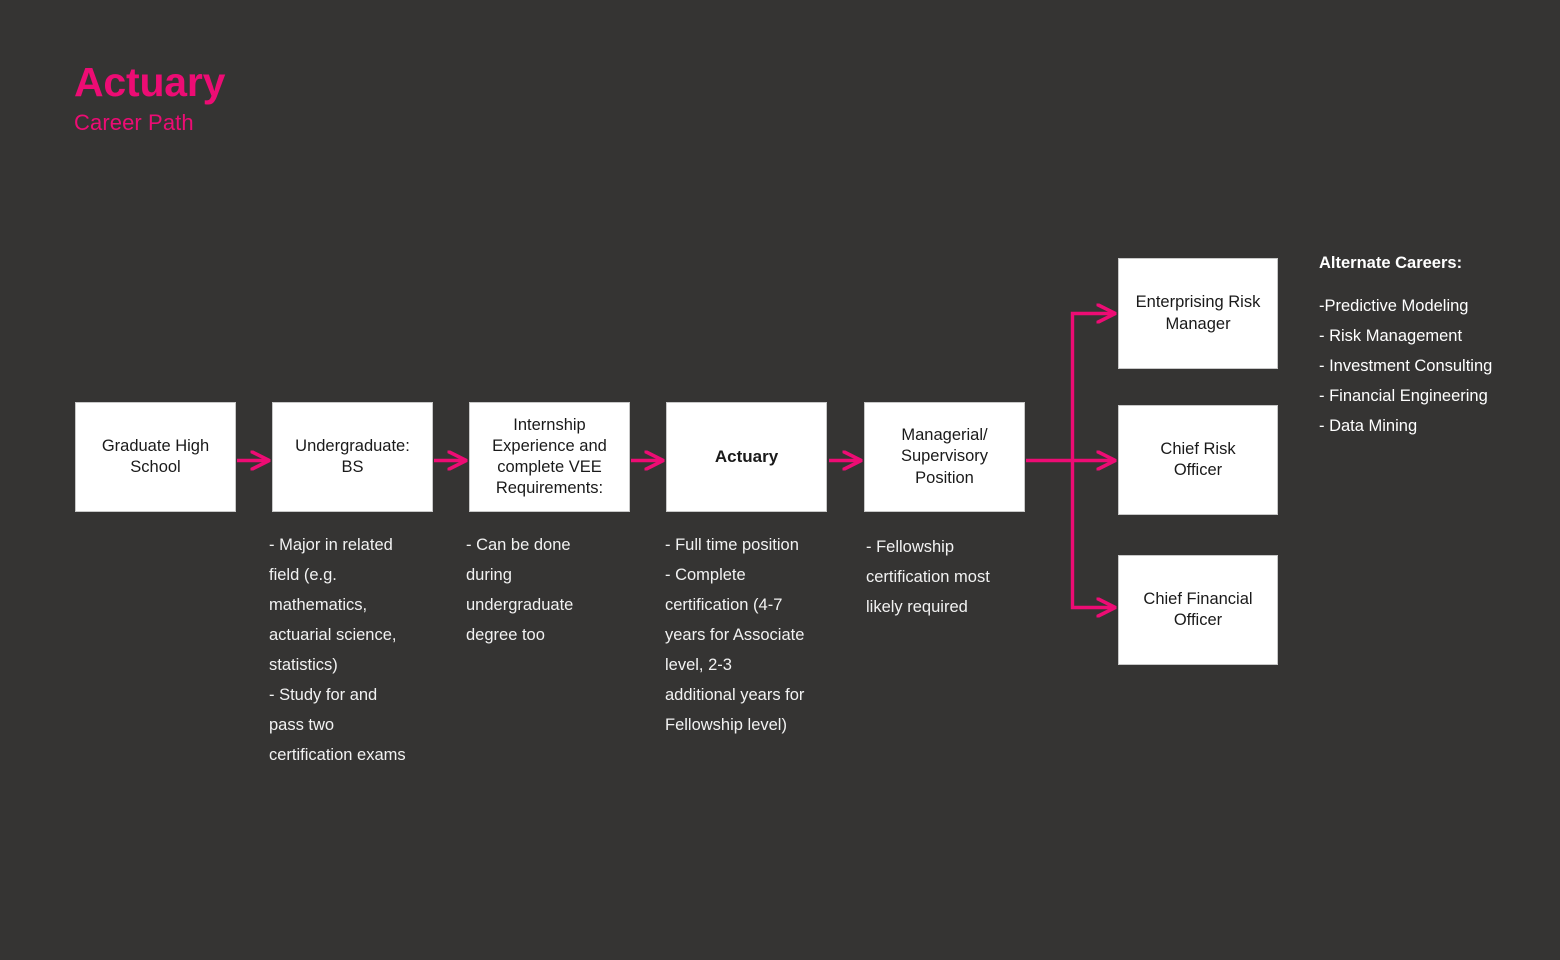  What do you see at coordinates (1403, 396) in the screenshot?
I see `alternate-career-item: - Financial Engineering` at bounding box center [1403, 396].